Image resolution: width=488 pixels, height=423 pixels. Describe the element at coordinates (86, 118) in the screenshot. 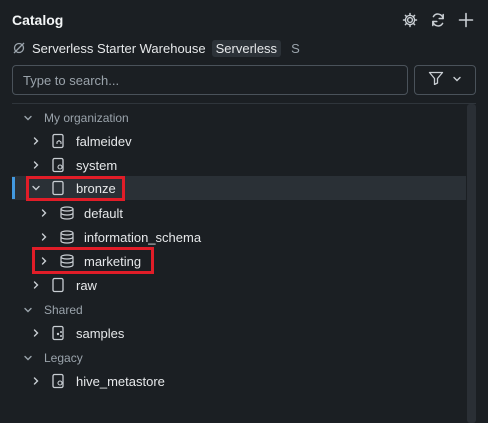

I see `section-label: My organization` at that location.